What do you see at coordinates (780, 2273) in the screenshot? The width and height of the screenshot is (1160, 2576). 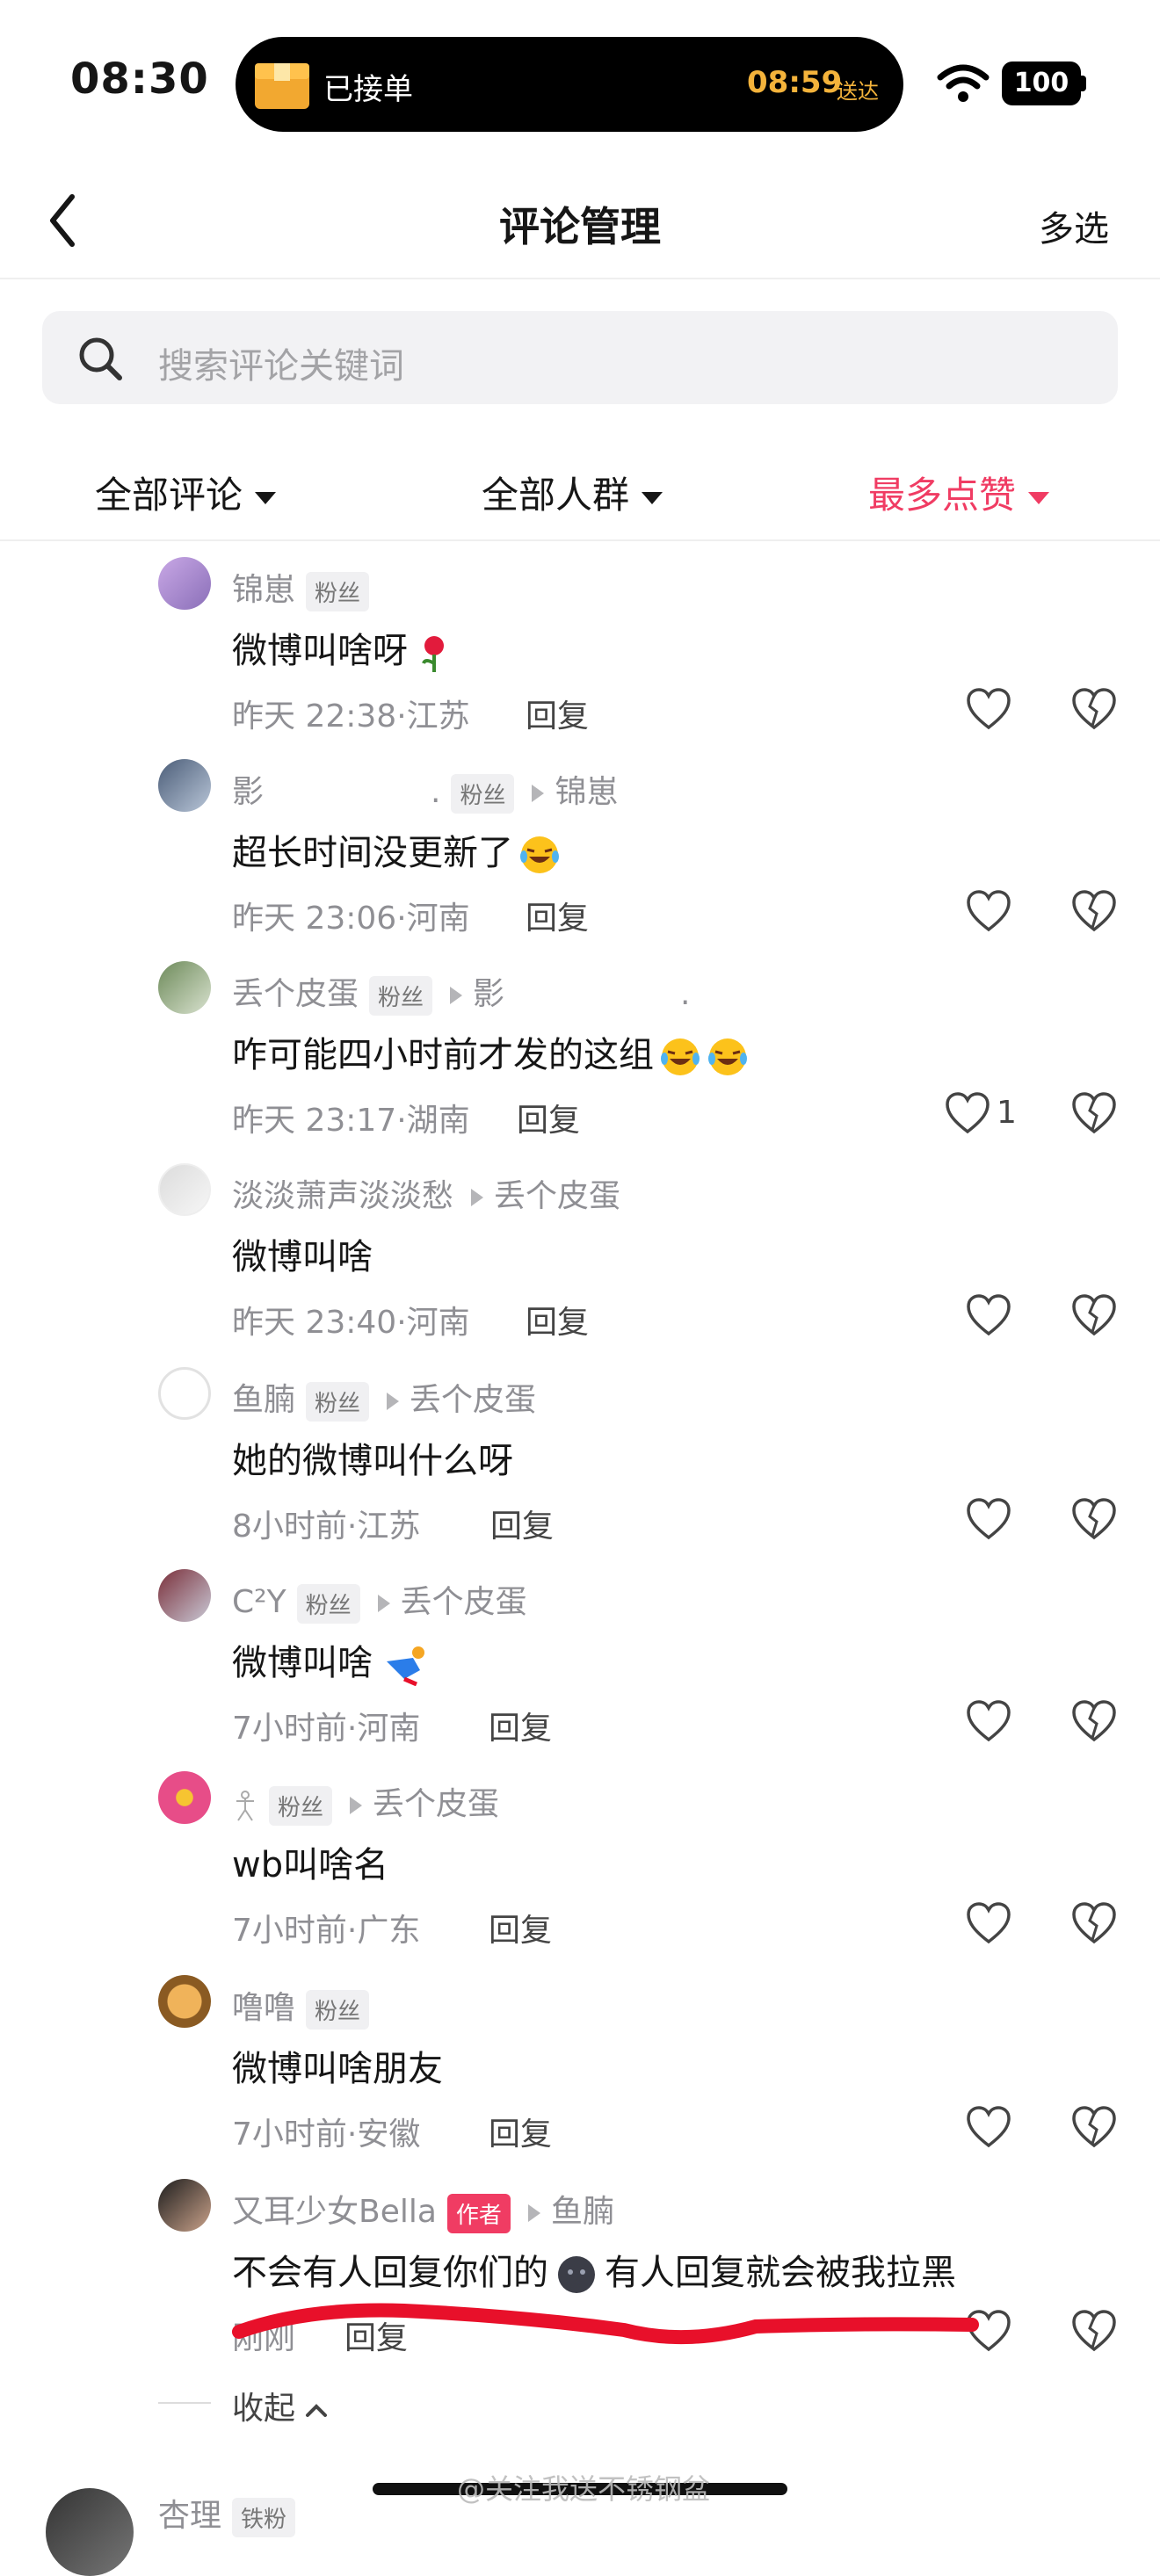 I see `comment-body-part2: 有人回复就会被我拉黑` at bounding box center [780, 2273].